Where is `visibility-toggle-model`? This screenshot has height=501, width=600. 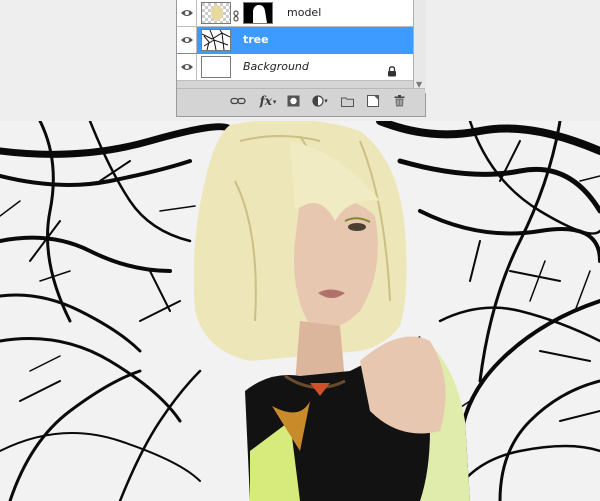
visibility-toggle-model is located at coordinates (187, 13).